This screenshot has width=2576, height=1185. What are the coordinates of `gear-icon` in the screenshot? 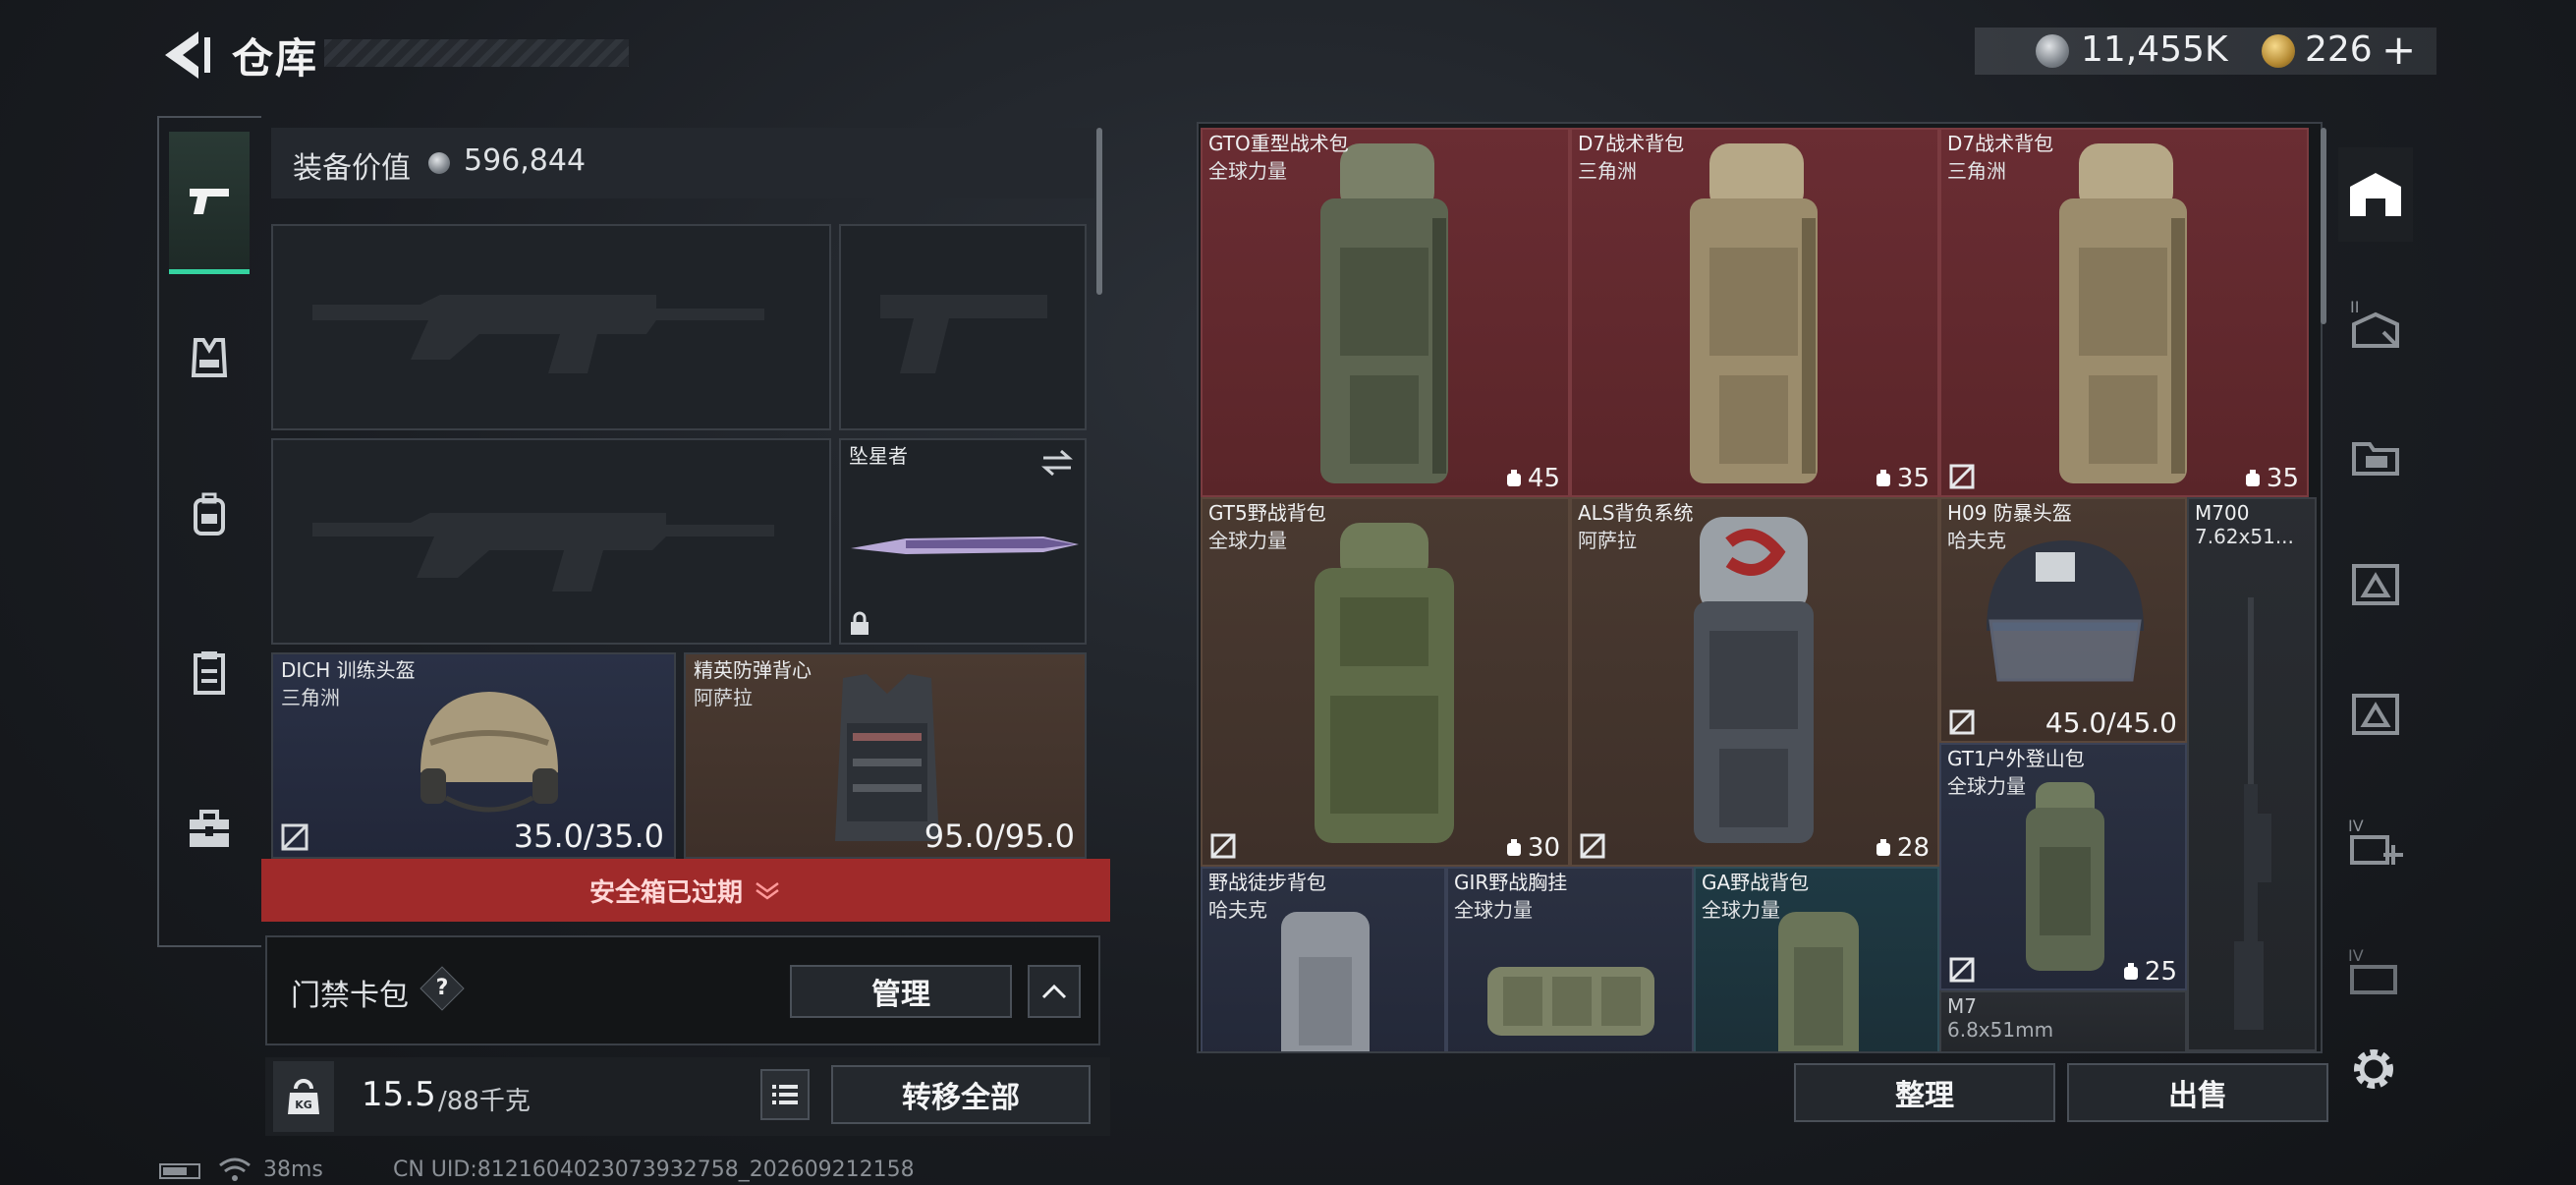 It's located at (2373, 1069).